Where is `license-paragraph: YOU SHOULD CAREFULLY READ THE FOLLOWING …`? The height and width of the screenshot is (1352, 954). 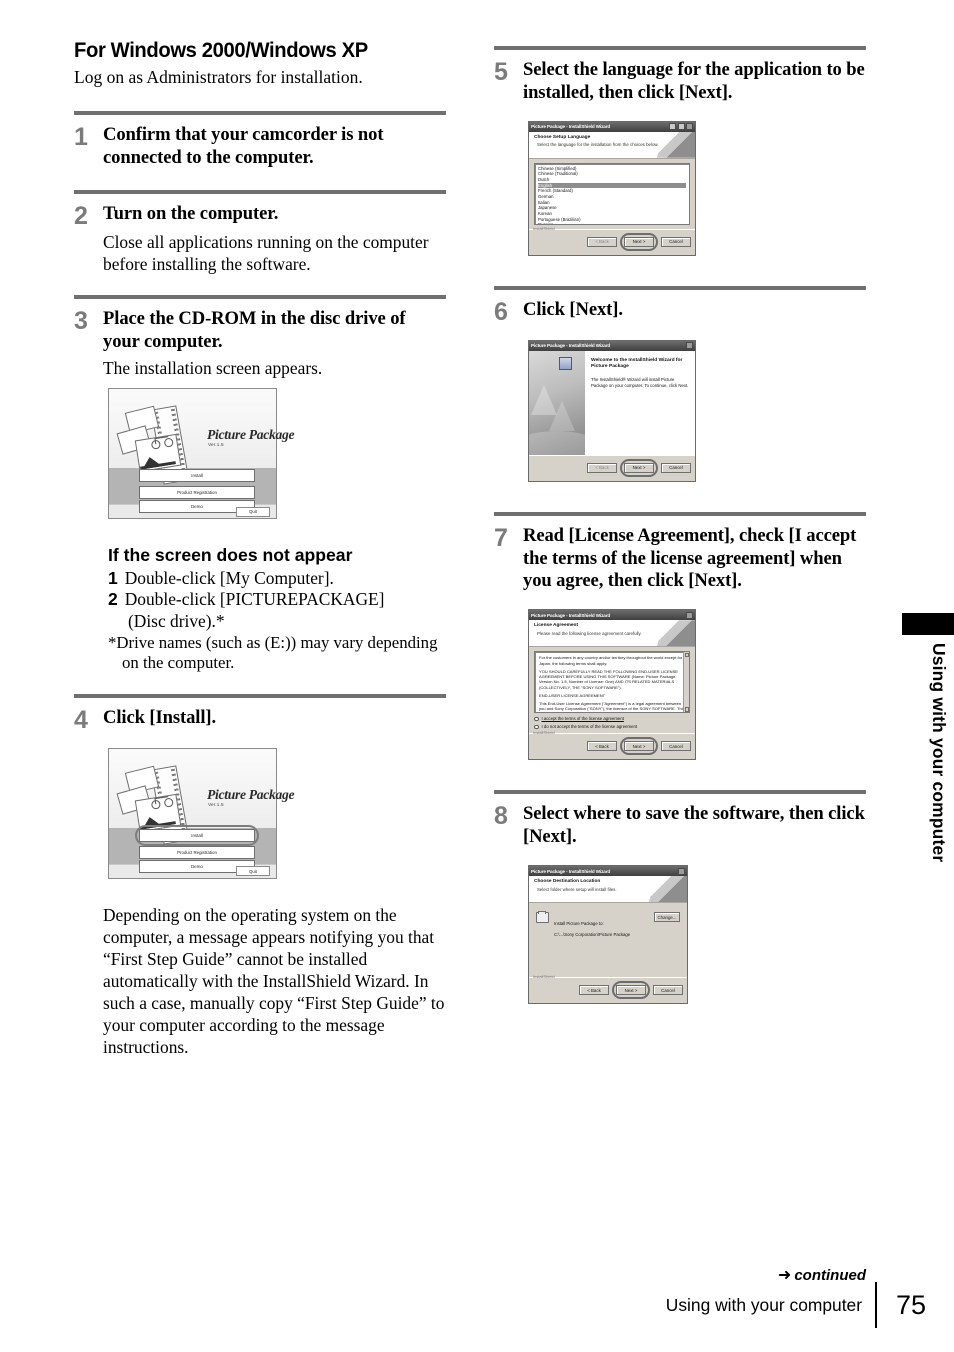 license-paragraph: YOU SHOULD CAREFULLY READ THE FOLLOWING … is located at coordinates (608, 679).